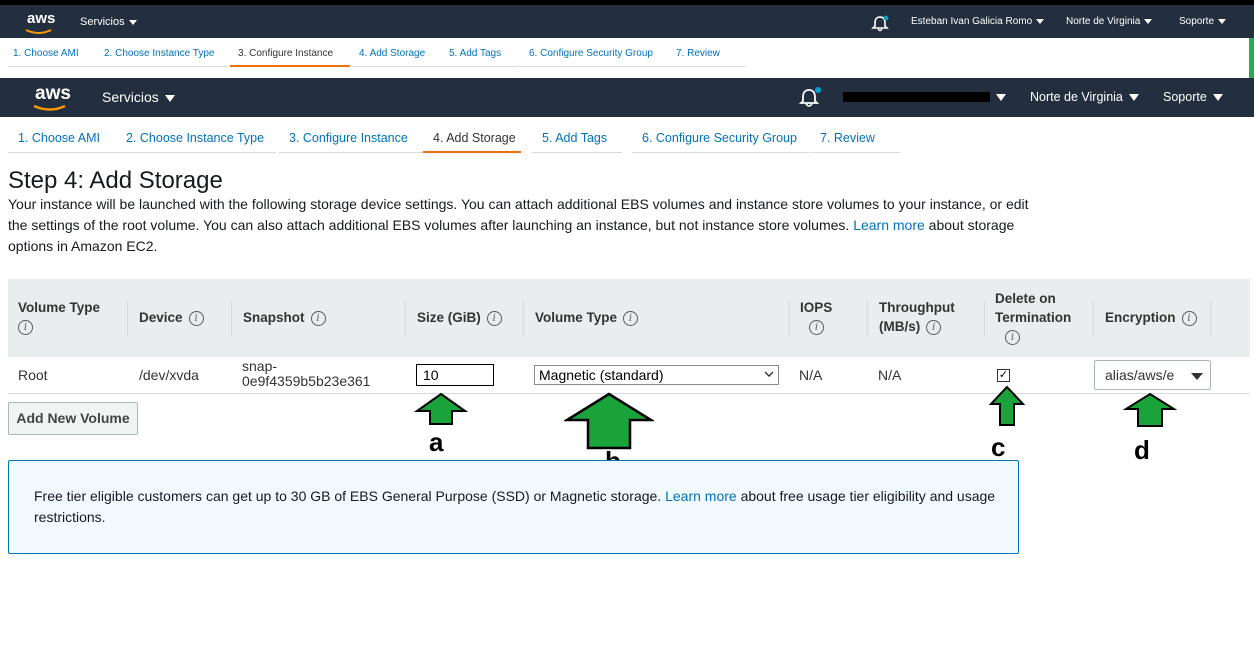 This screenshot has height=667, width=1254. What do you see at coordinates (1033, 318) in the screenshot?
I see `col-delete-on-termination: Delete on Termination i` at bounding box center [1033, 318].